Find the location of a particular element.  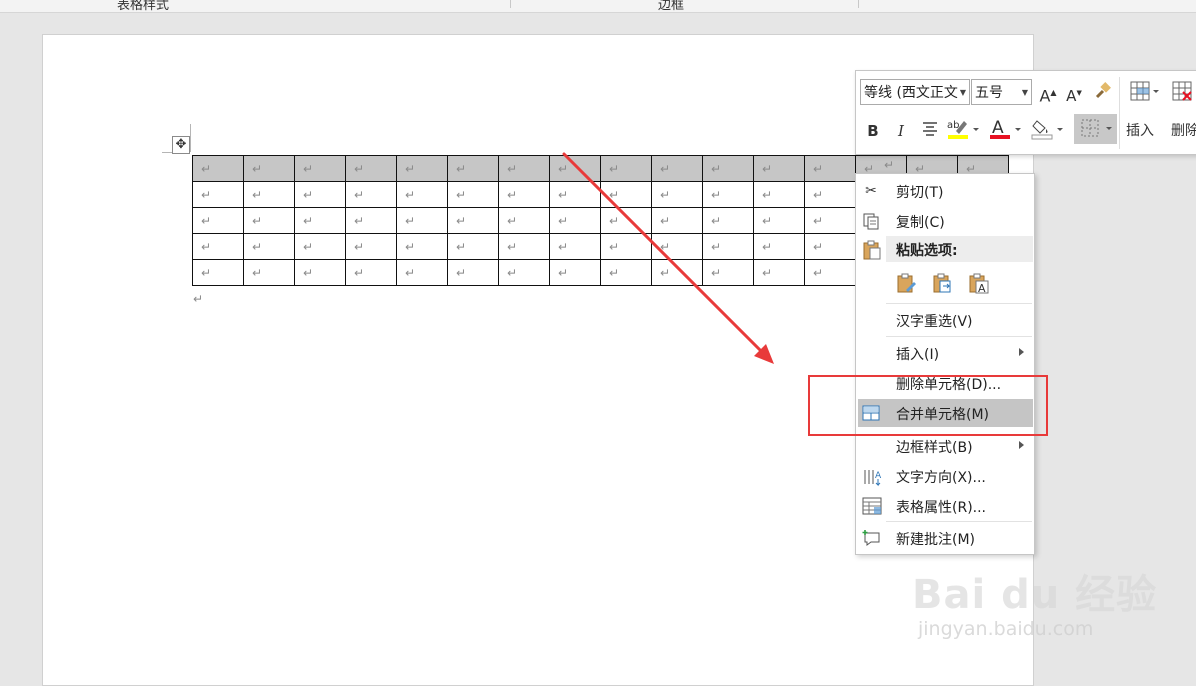

watermark-url: jingyan.baidu.com is located at coordinates (1006, 629).